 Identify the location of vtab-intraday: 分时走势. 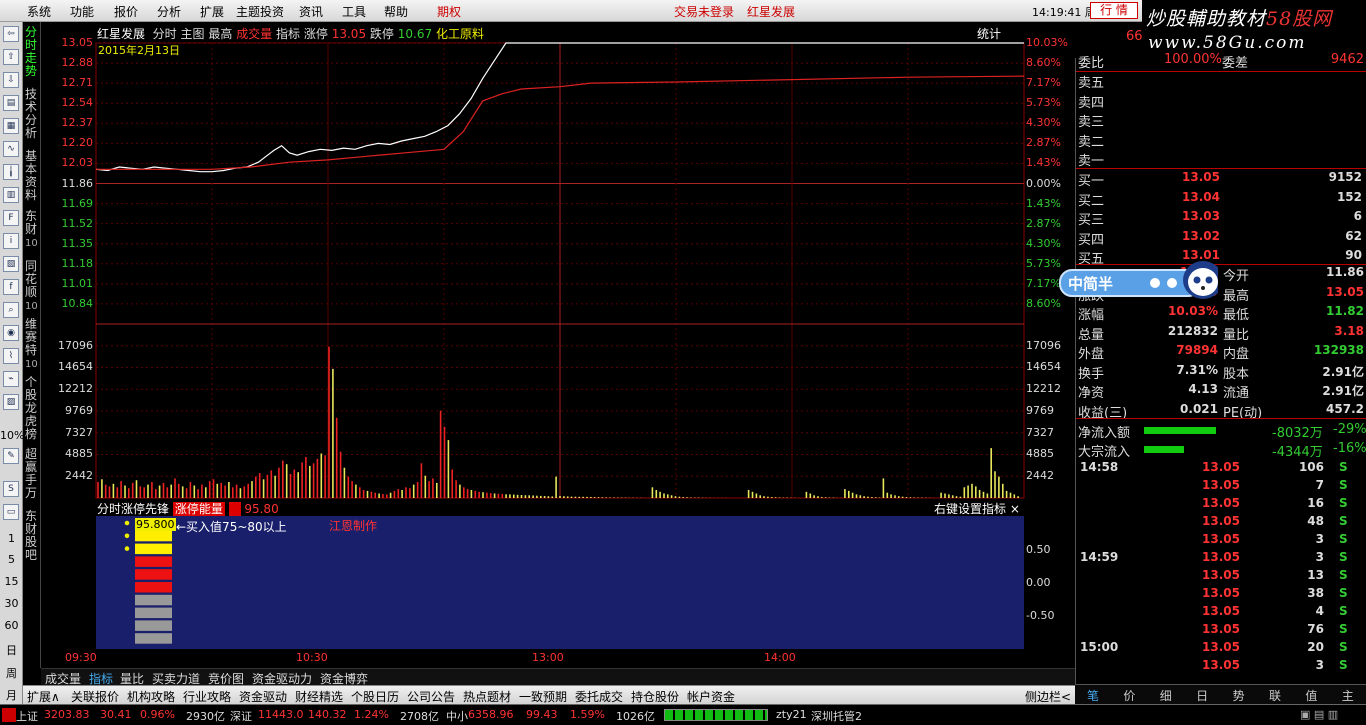
(32, 52).